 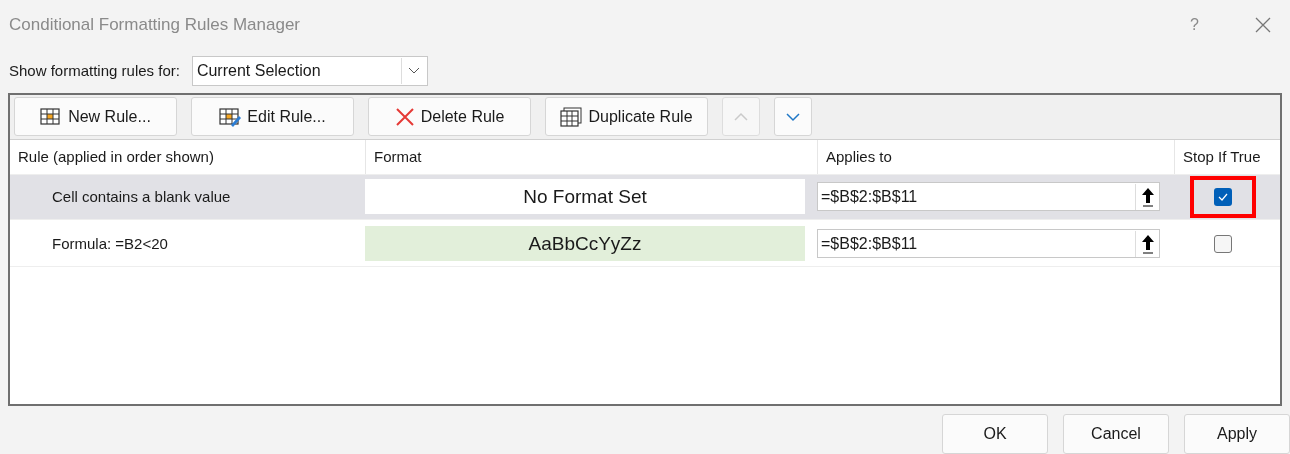 I want to click on dialog-button: Cancel, so click(x=1116, y=434).